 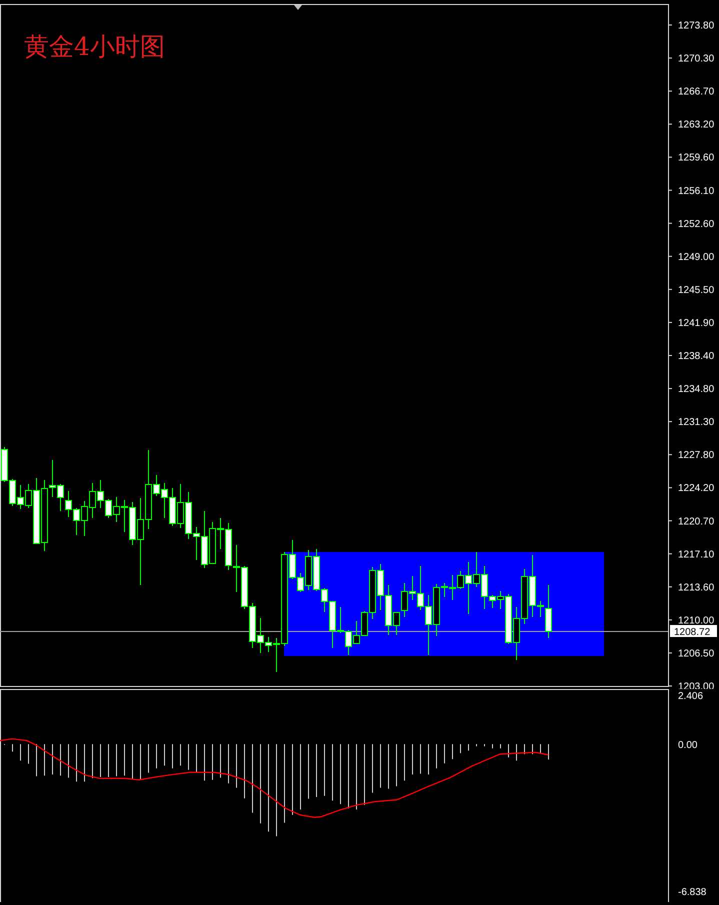 I want to click on price-label: 1256.10, so click(x=691, y=191).